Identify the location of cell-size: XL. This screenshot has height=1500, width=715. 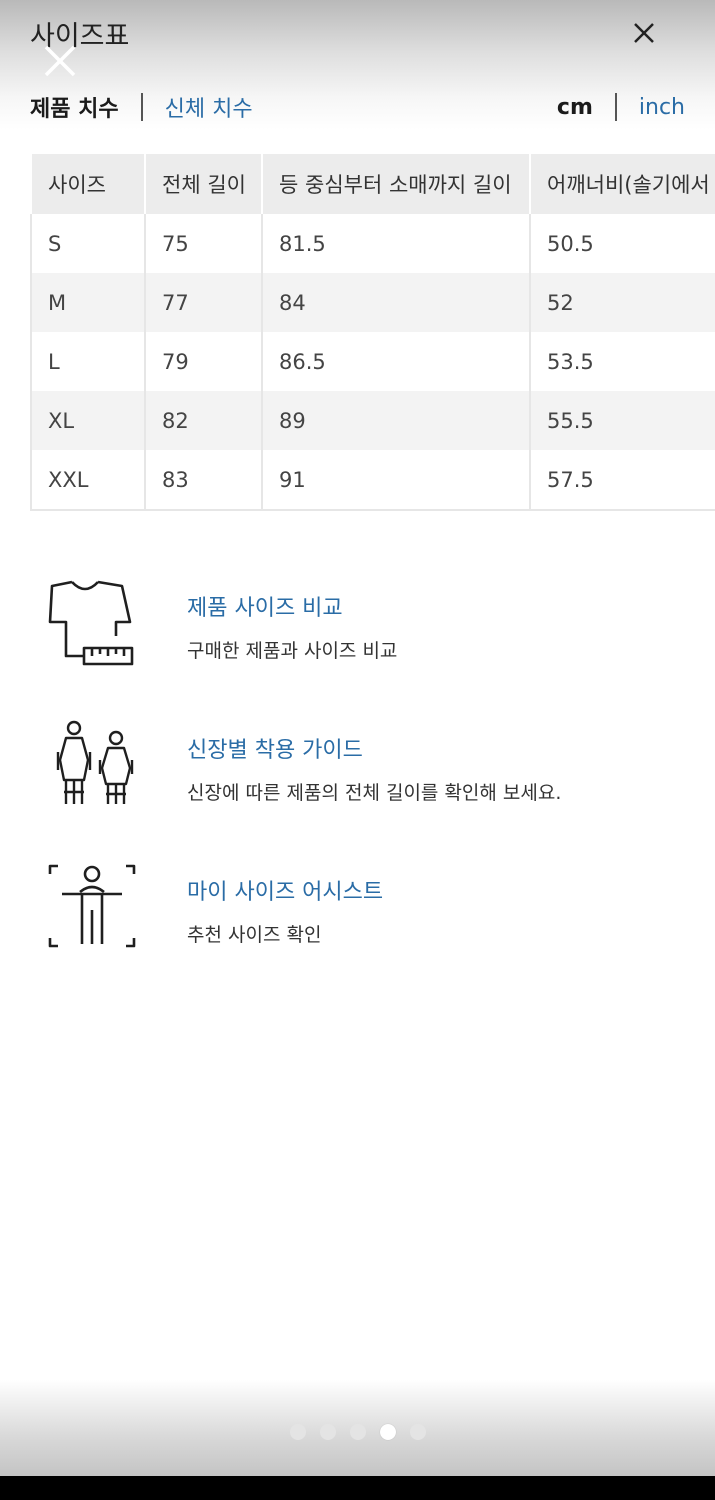
(87, 420).